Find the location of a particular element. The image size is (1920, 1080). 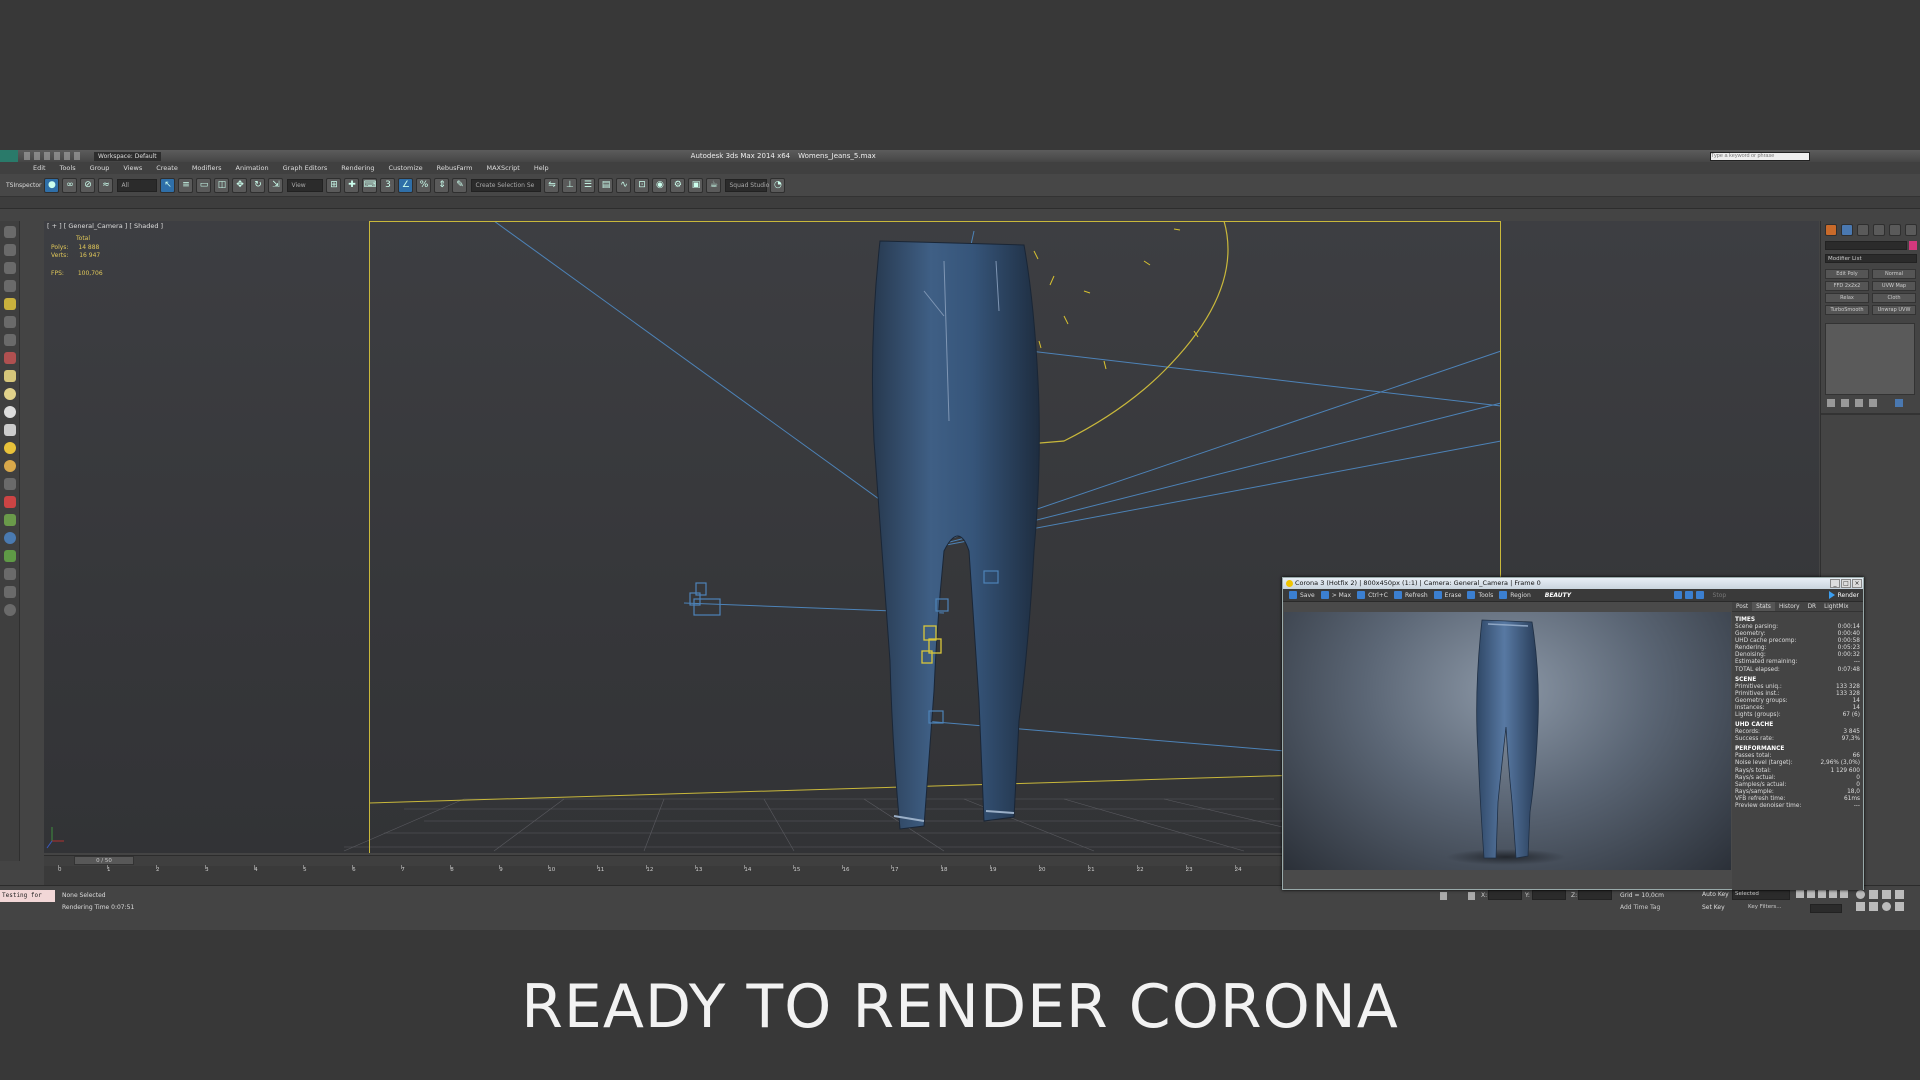

absolute-mode-icon is located at coordinates (1471, 896).